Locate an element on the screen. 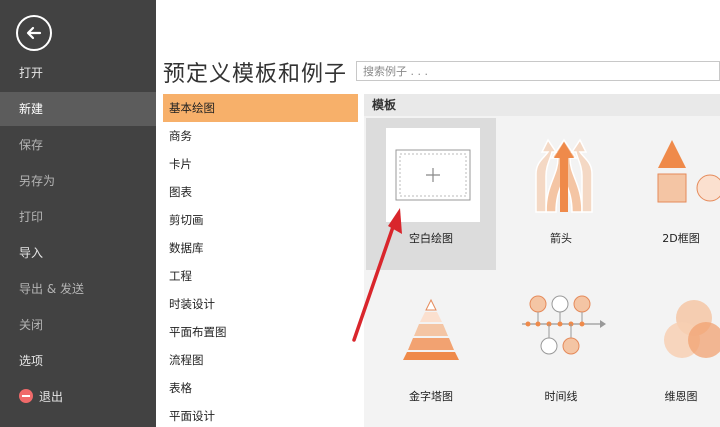 The width and height of the screenshot is (720, 427). template-pyramid-label: 金字塔图 is located at coordinates (431, 396).